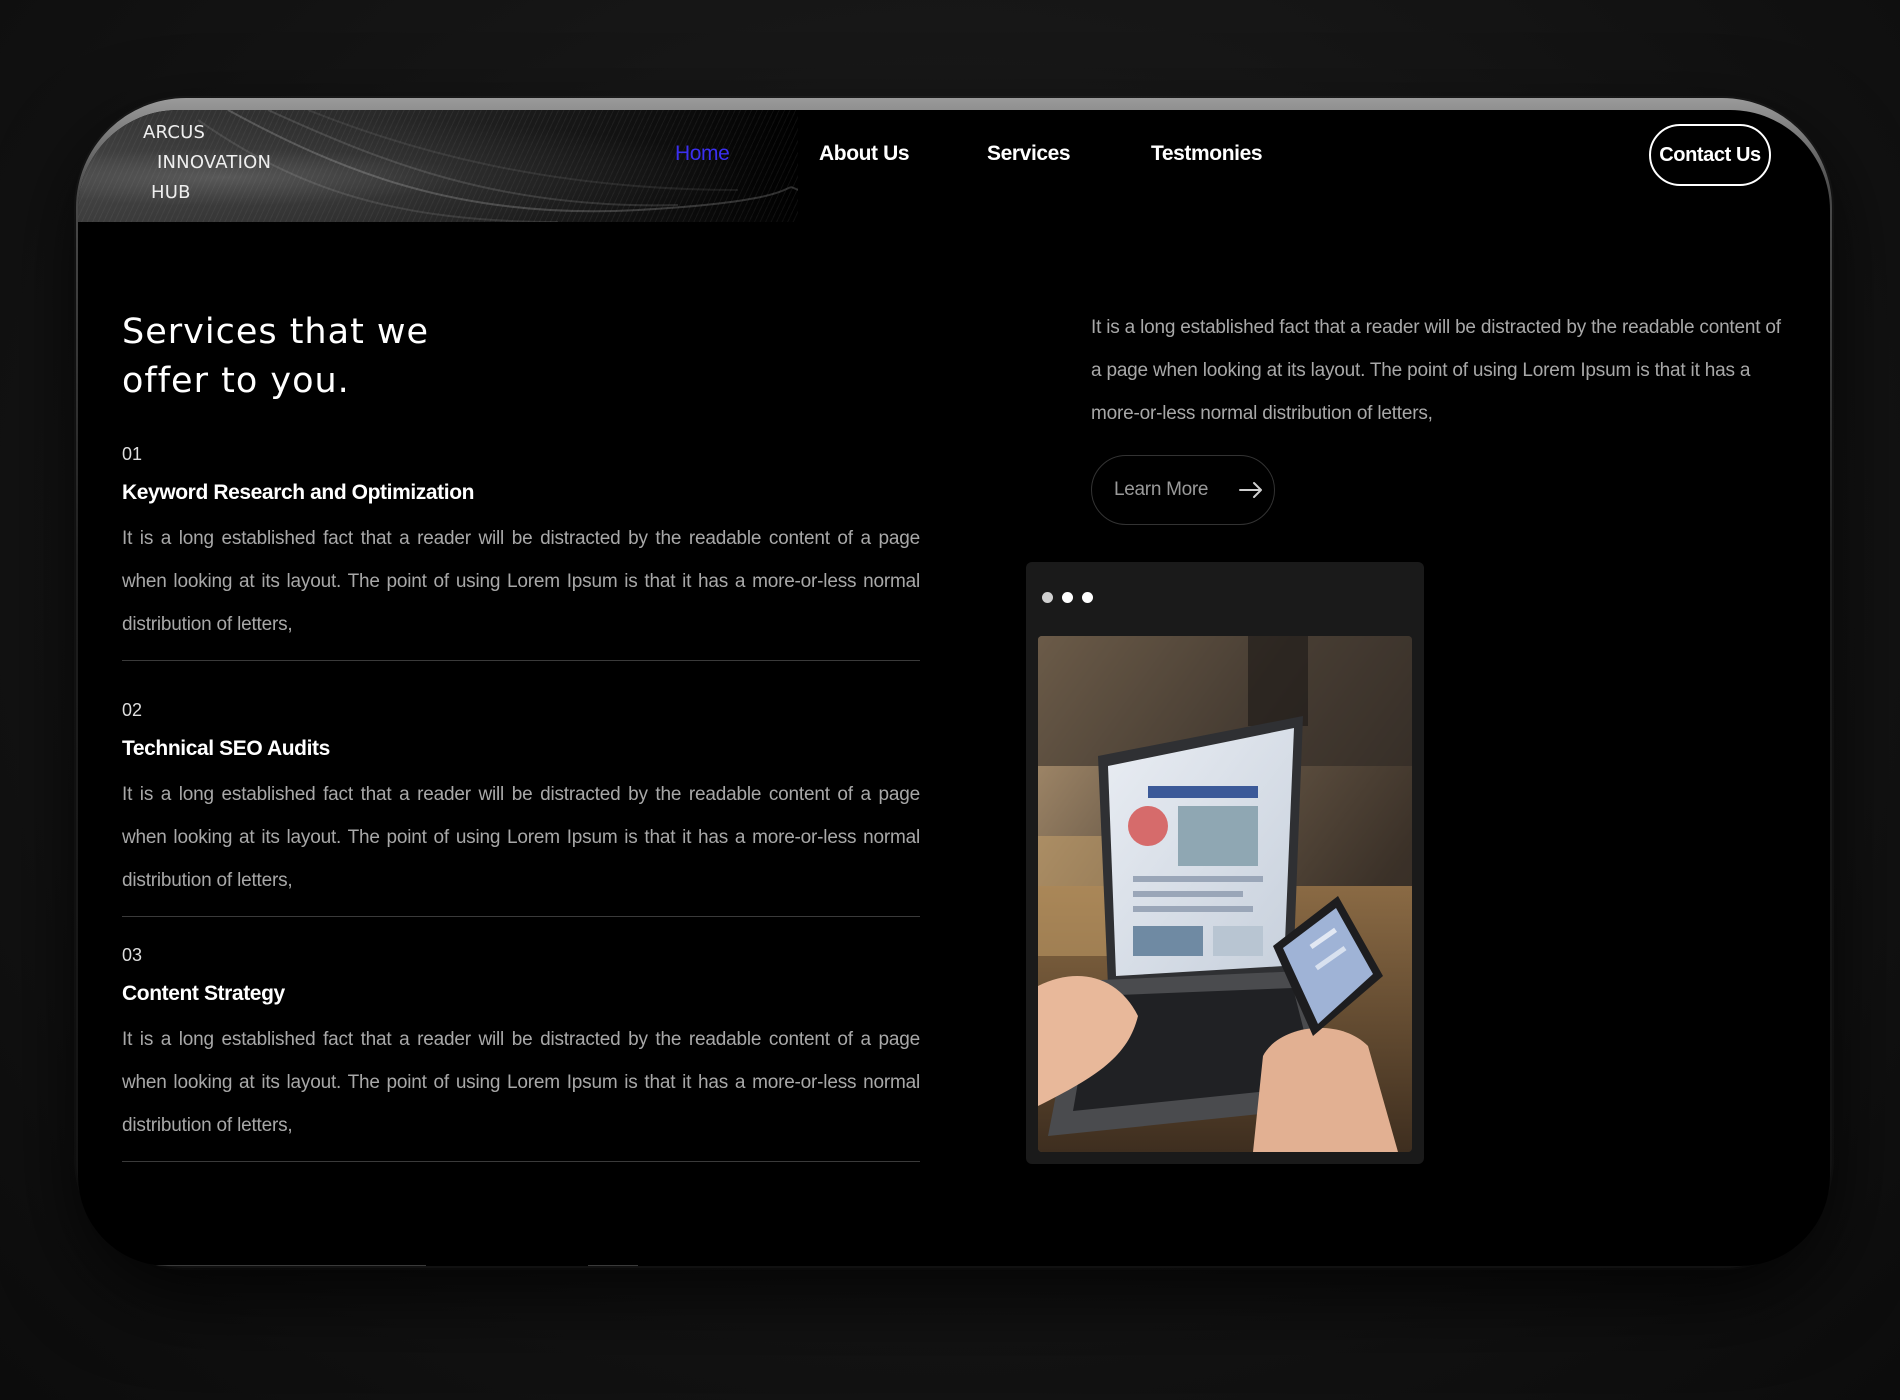  What do you see at coordinates (1710, 155) in the screenshot?
I see `contact-us-button: Contact Us` at bounding box center [1710, 155].